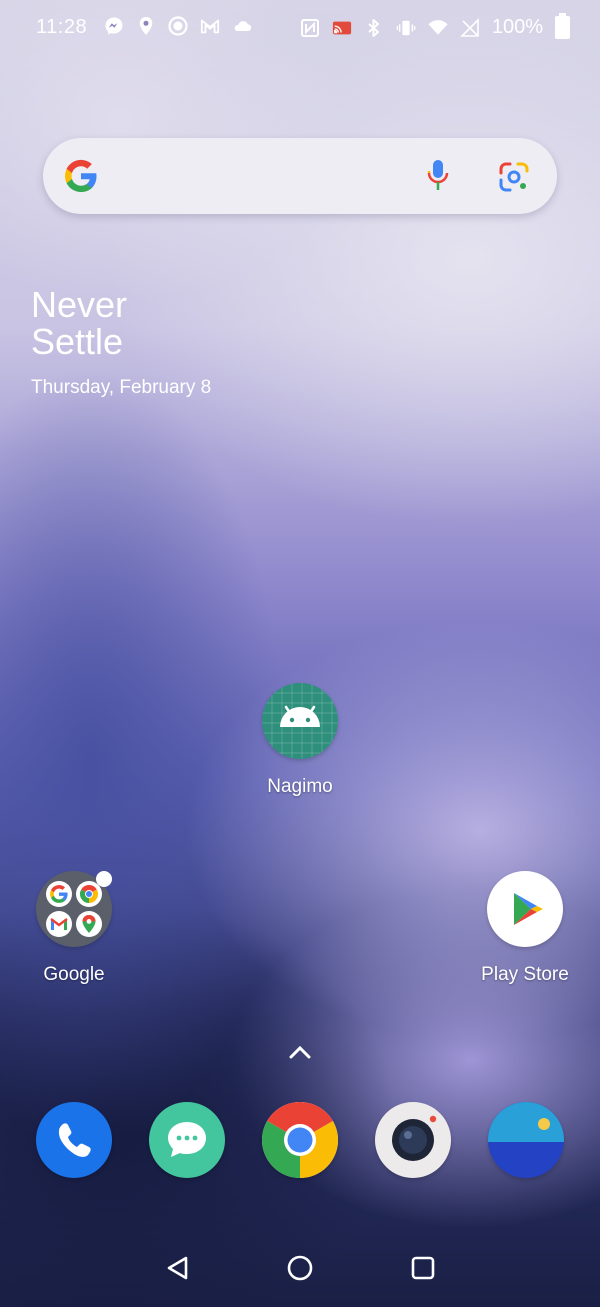  Describe the element at coordinates (210, 26) in the screenshot. I see `gmail-icon` at that location.